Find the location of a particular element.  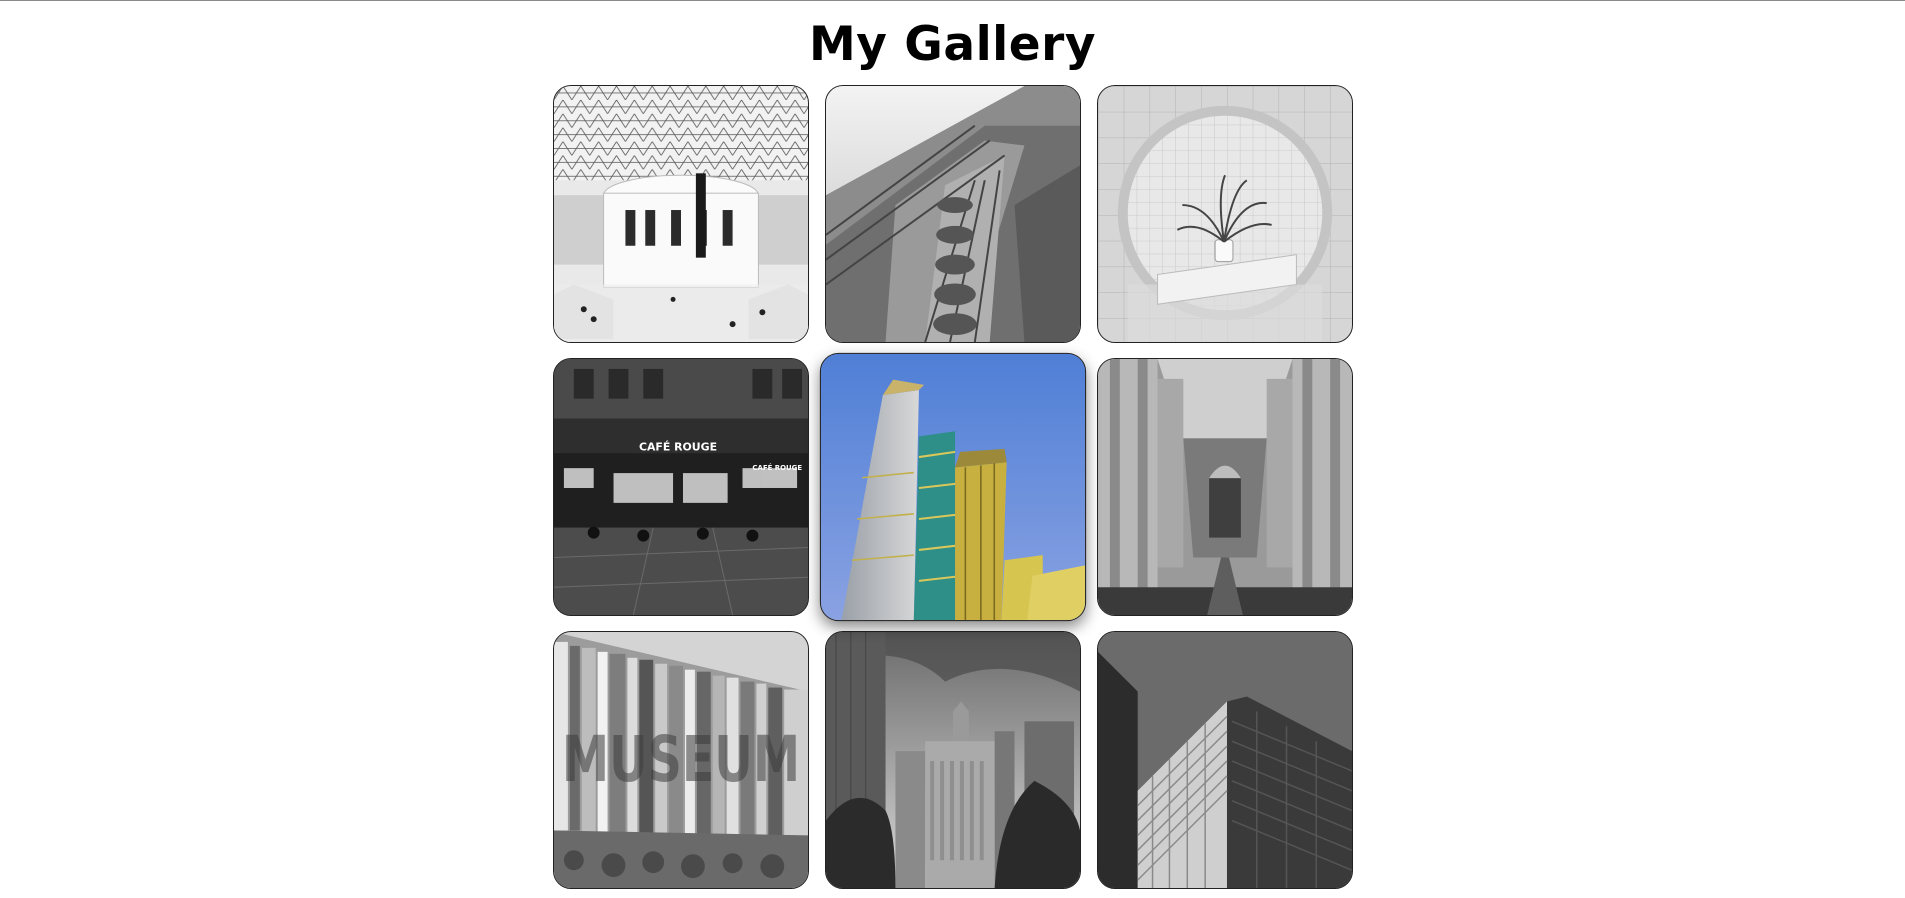

image-city-skyline is located at coordinates (953, 760).